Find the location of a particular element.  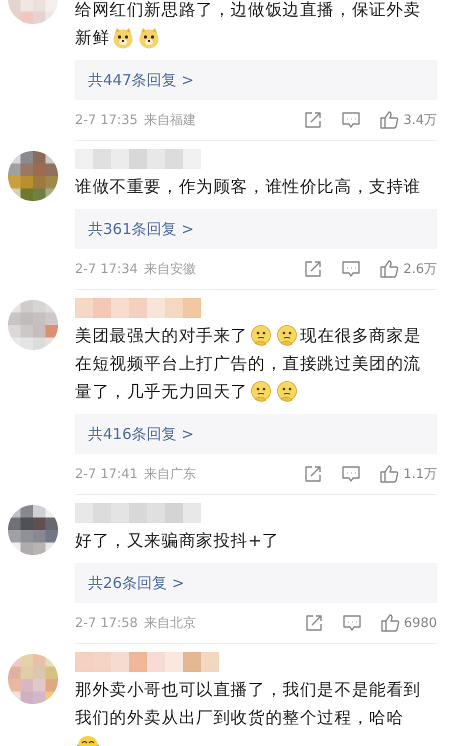

location-label: 来自北京 is located at coordinates (170, 623).